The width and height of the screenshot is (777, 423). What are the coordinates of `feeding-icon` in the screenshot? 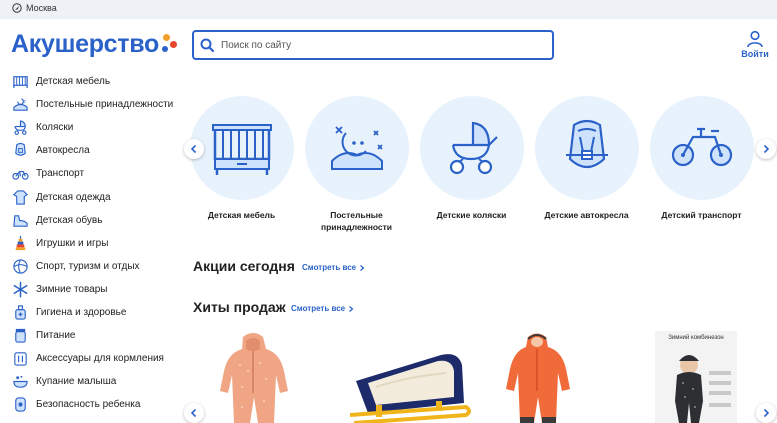 It's located at (20, 359).